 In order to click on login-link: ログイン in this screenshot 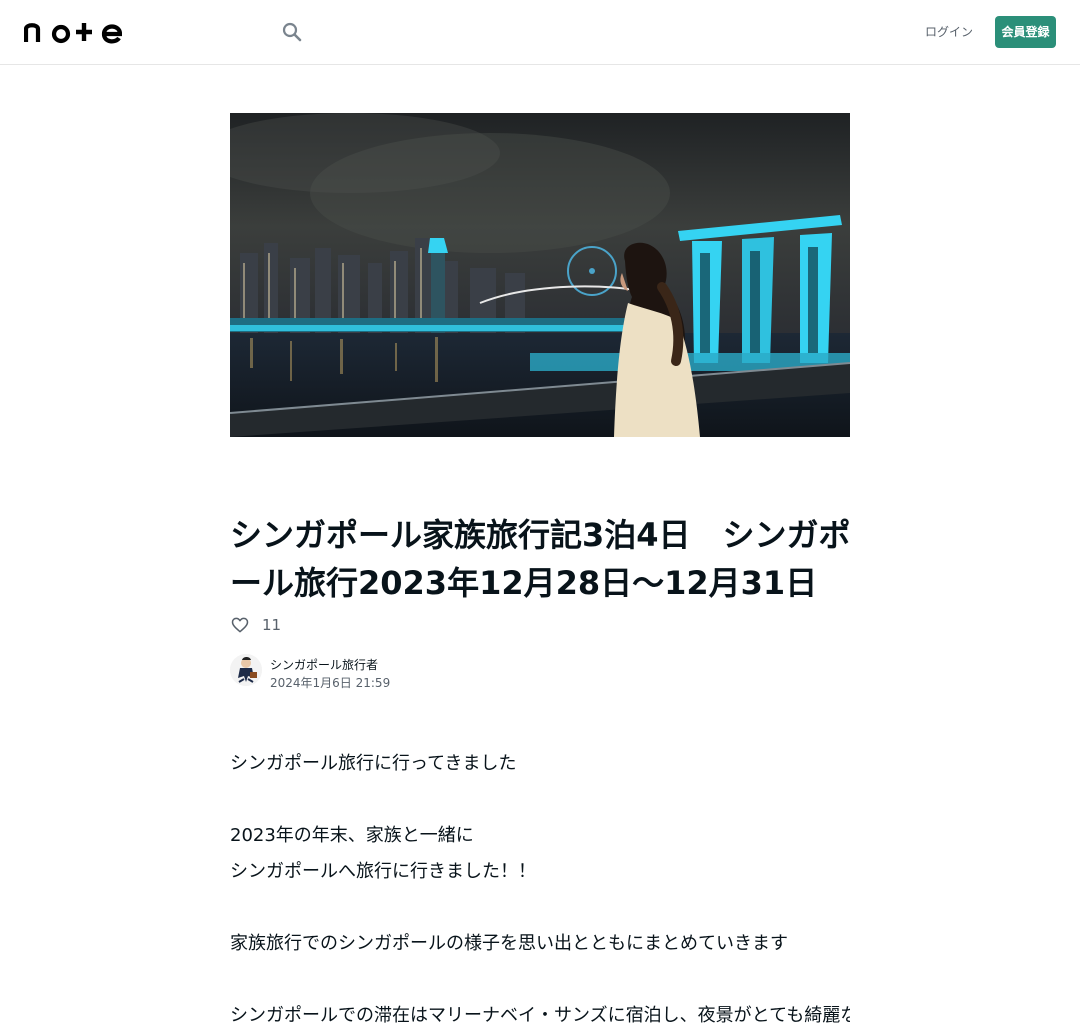, I will do `click(949, 32)`.